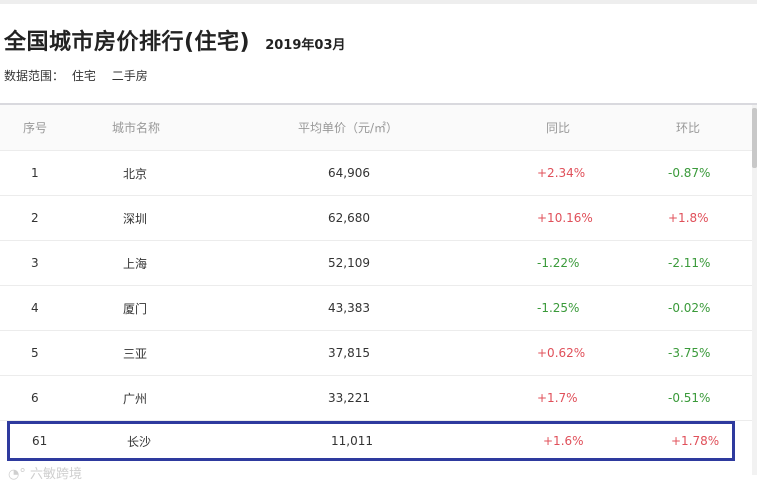  Describe the element at coordinates (688, 218) in the screenshot. I see `cell-mom: +1.8%` at that location.